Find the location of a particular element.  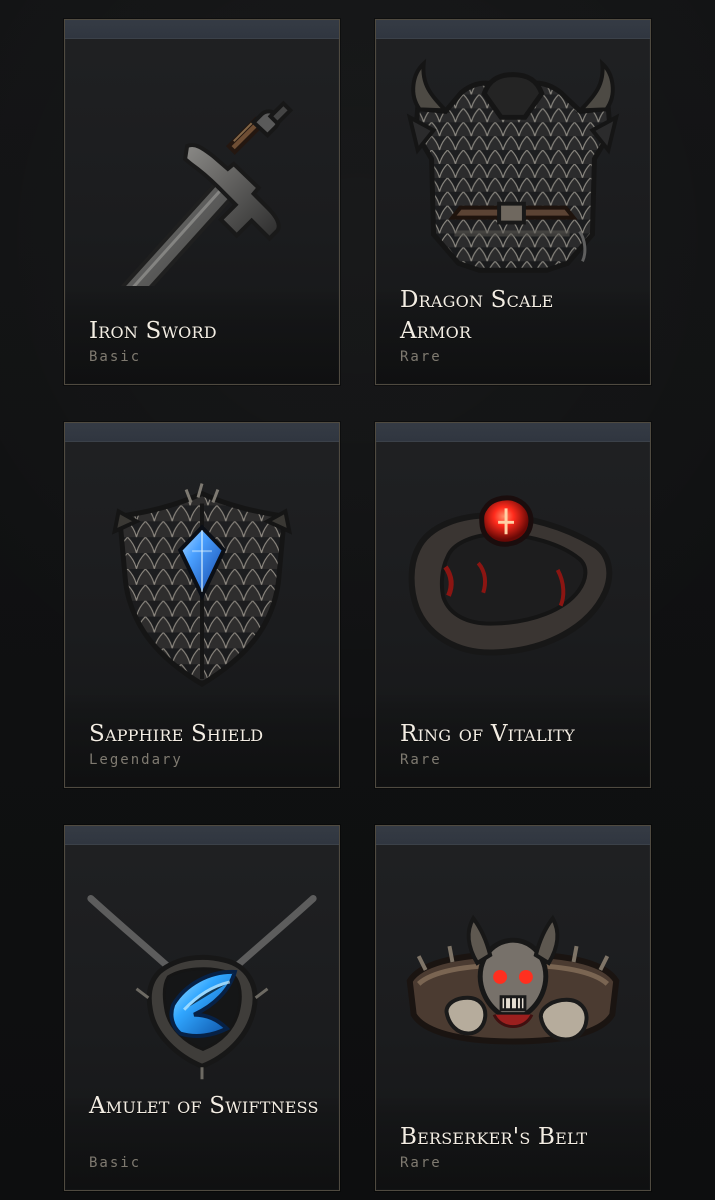

ring-of-vitality-art is located at coordinates (513, 565).